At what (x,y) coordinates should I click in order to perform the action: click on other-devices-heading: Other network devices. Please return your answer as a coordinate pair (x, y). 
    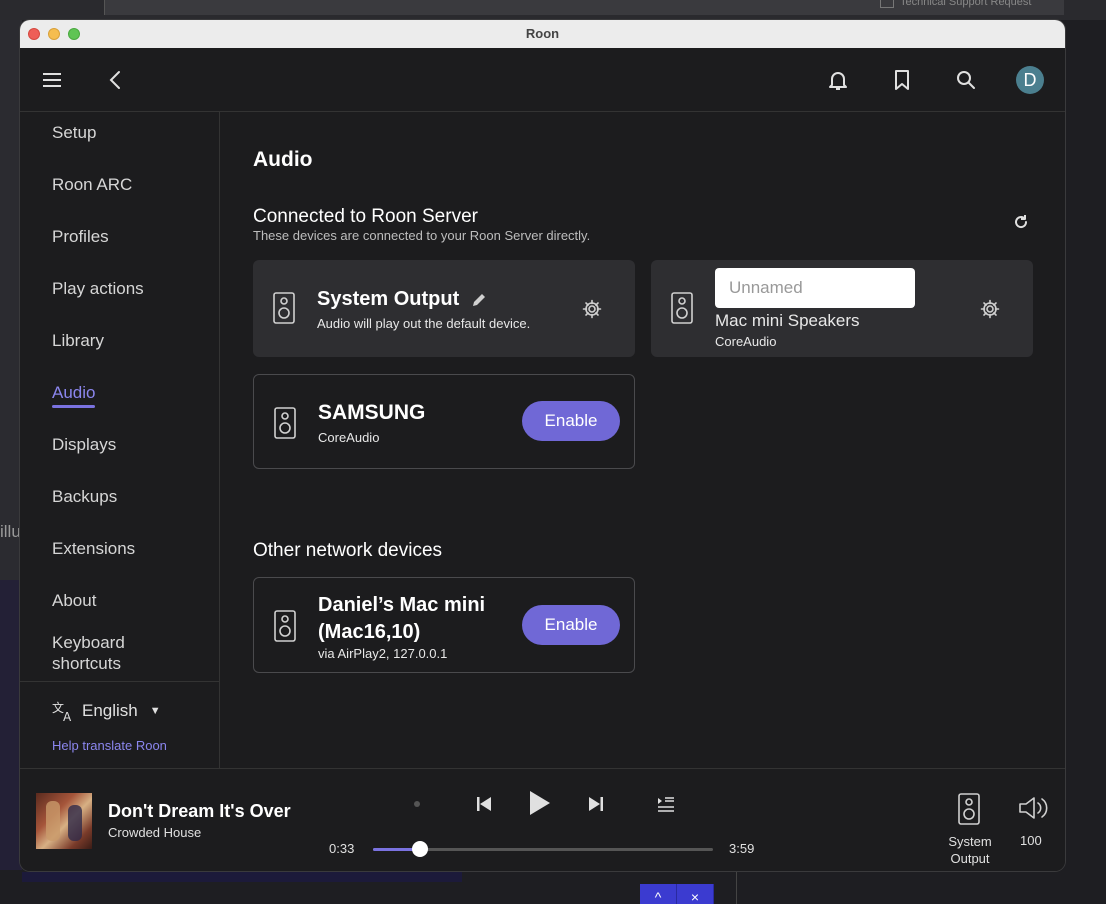
    Looking at the image, I should click on (348, 550).